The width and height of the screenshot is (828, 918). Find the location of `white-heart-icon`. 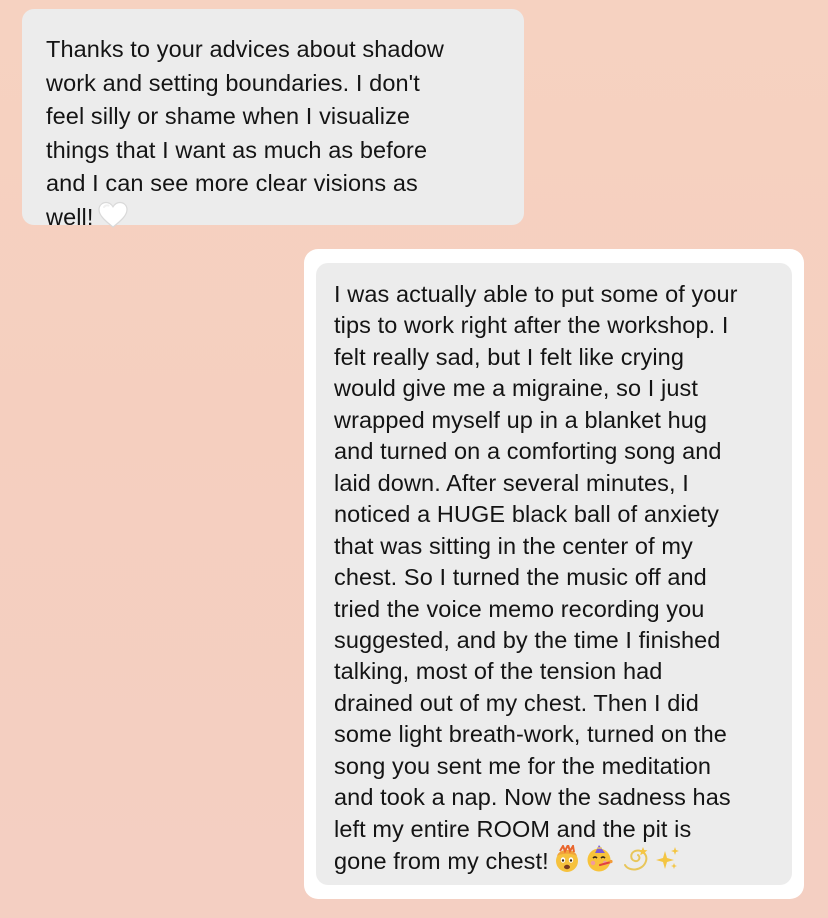

white-heart-icon is located at coordinates (112, 215).